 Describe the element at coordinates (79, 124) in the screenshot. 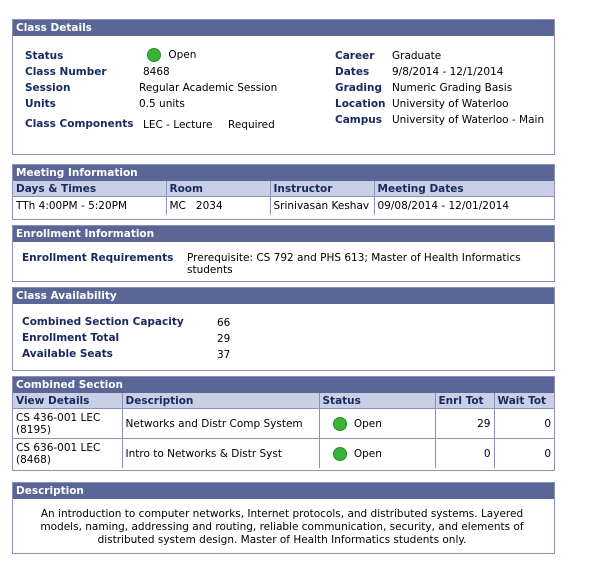

I see `components-label: Class Components` at that location.